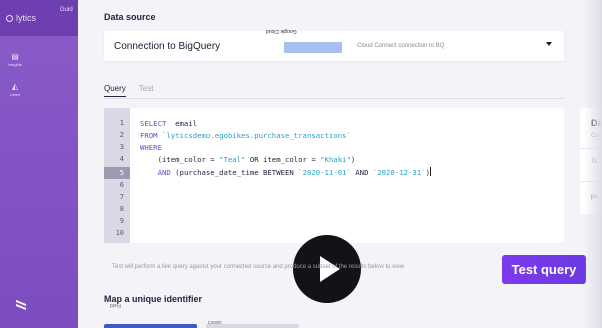 The height and width of the screenshot is (328, 602). I want to click on app-sidebar: lytics Guid ▤ Insights ◭ Learn, so click(39, 164).